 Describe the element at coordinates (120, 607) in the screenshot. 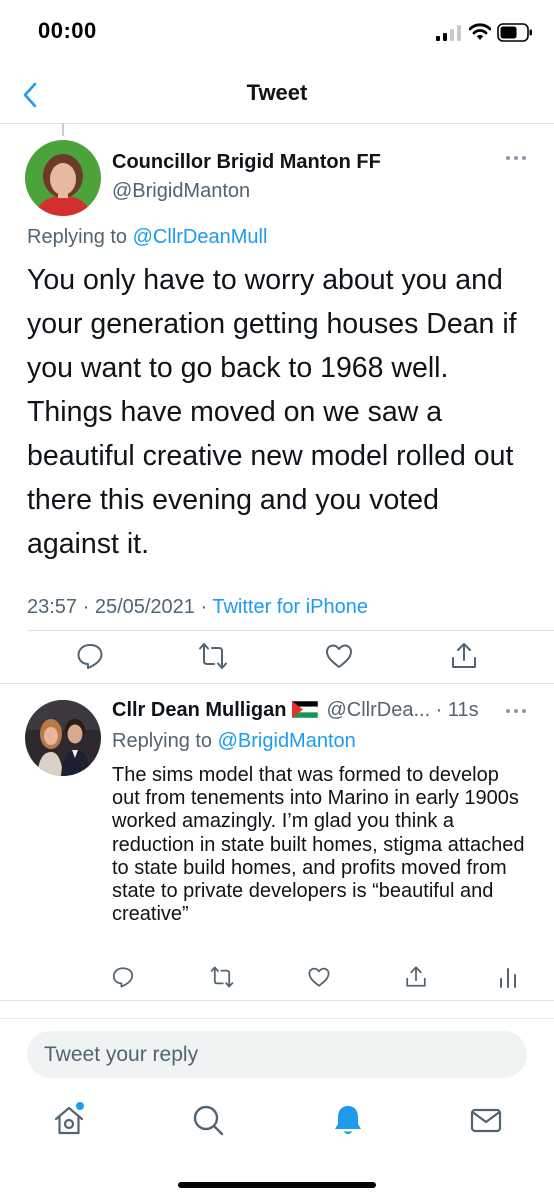

I see `tweet-timestamp: 23:57 · 25/05/2021 ·` at that location.